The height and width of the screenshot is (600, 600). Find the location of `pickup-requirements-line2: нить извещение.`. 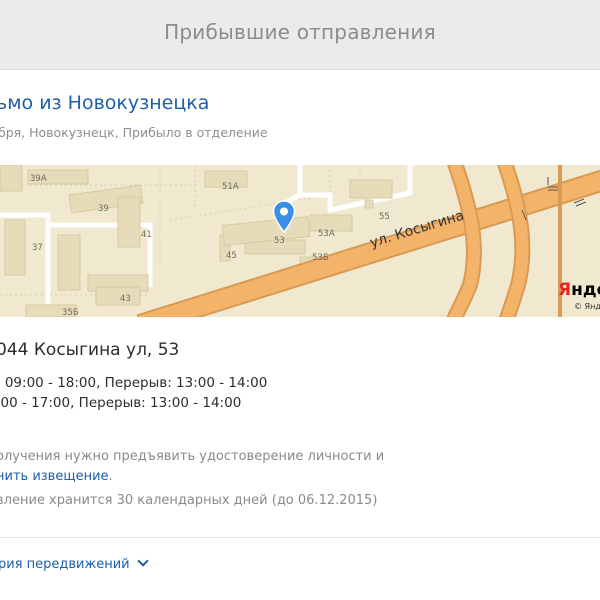

pickup-requirements-line2: нить извещение. is located at coordinates (56, 476).